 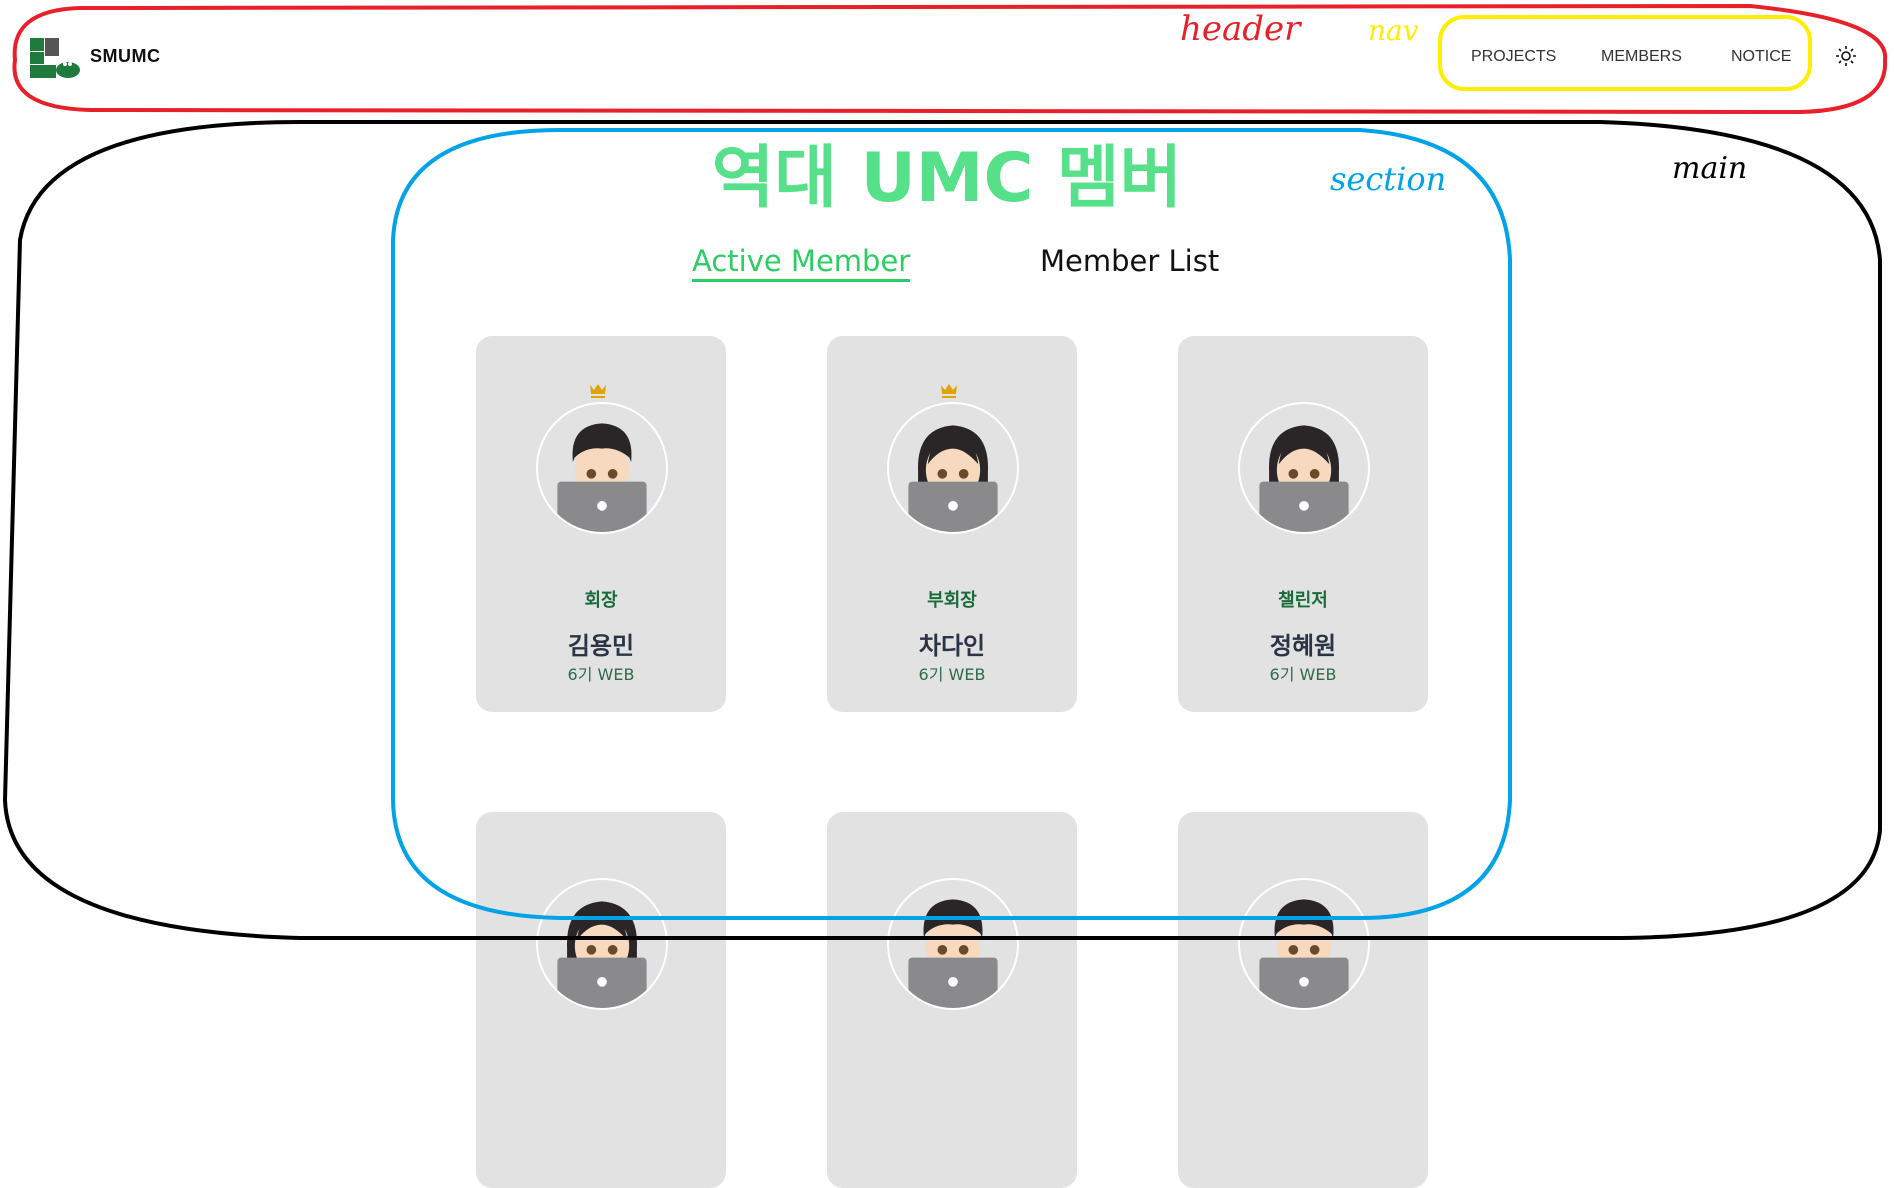 What do you see at coordinates (56, 58) in the screenshot?
I see `smumc-logo` at bounding box center [56, 58].